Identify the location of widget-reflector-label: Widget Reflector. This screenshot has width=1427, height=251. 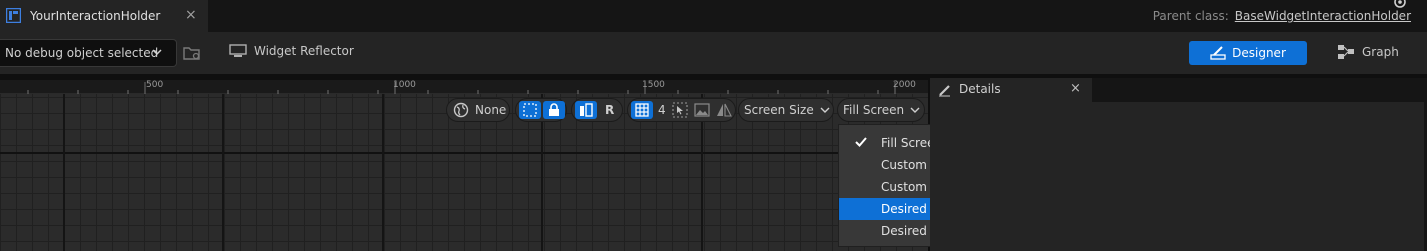
(304, 51).